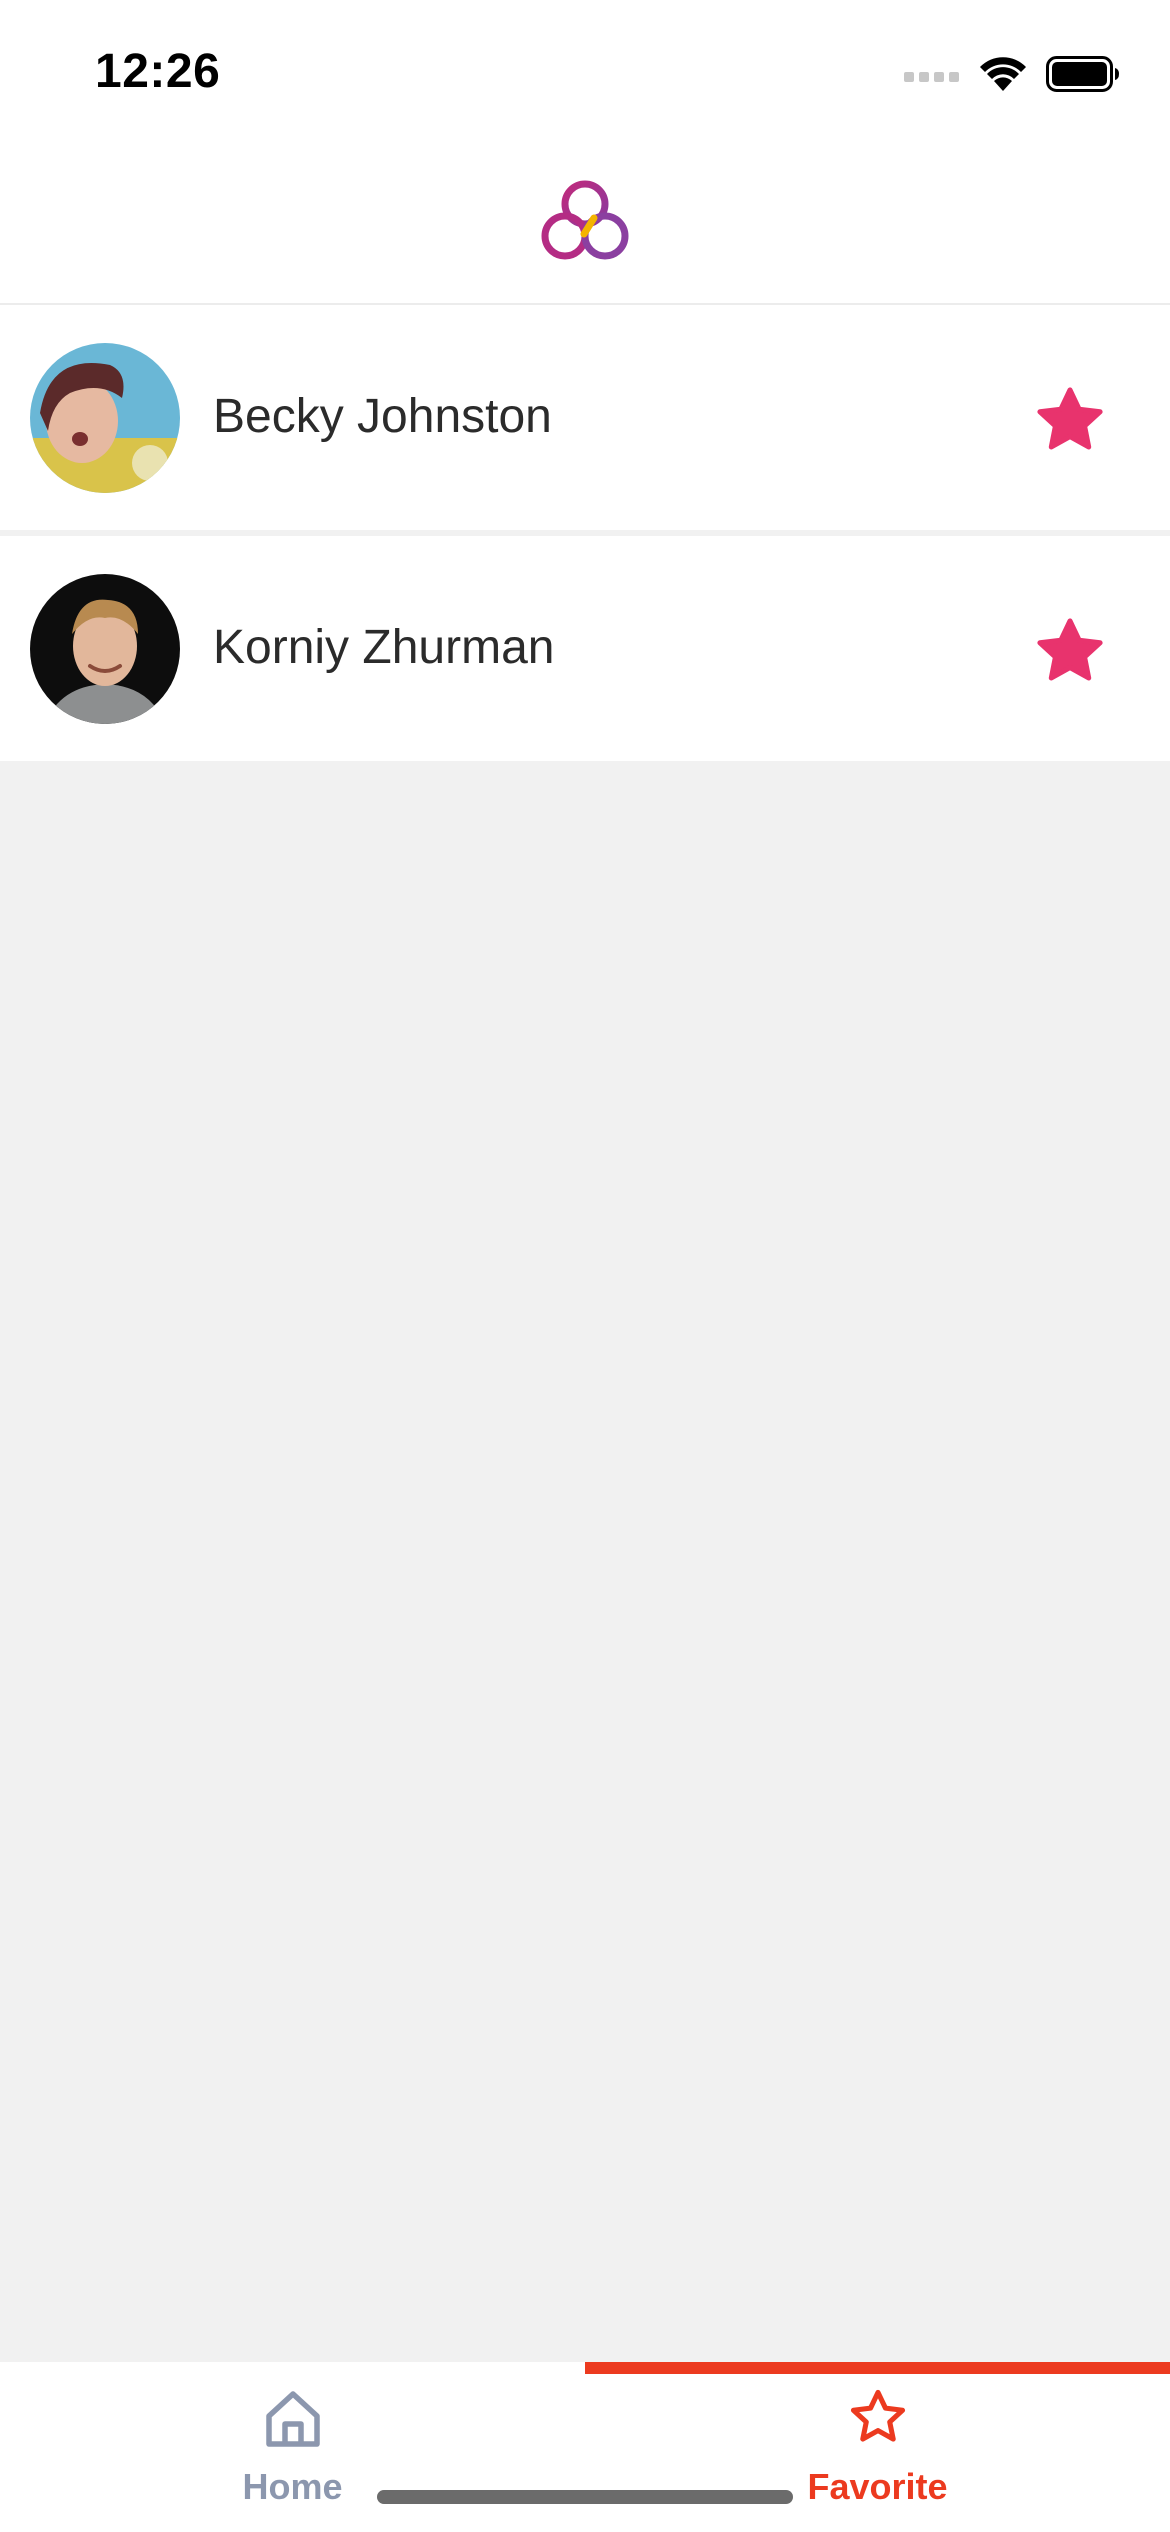 This screenshot has width=1170, height=2532. I want to click on home-icon, so click(293, 2419).